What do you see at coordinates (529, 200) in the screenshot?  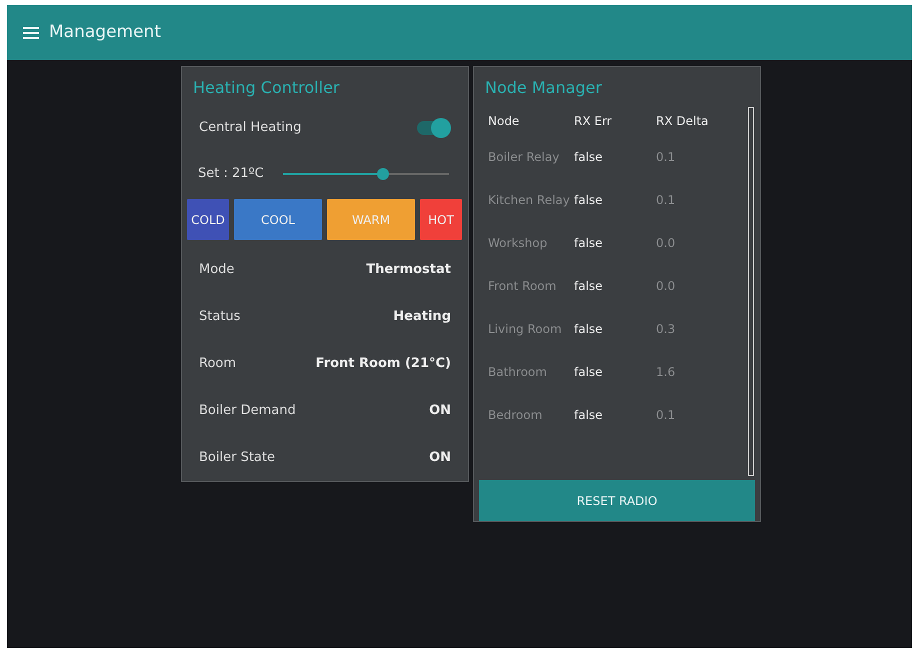 I see `table-cell-text: Kitchen Relay` at bounding box center [529, 200].